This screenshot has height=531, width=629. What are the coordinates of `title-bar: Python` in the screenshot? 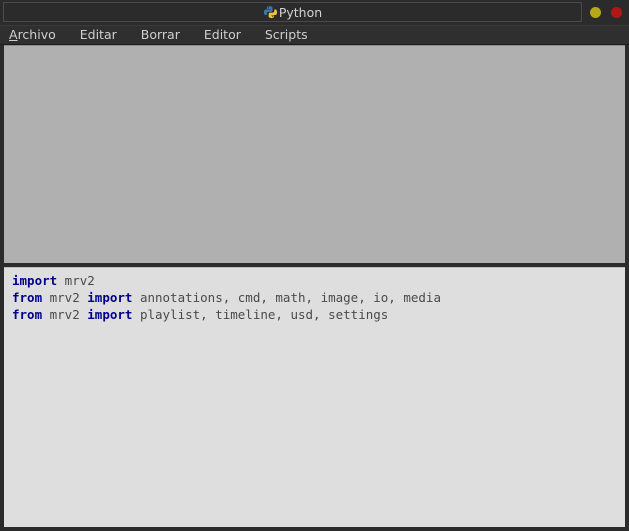 It's located at (314, 12).